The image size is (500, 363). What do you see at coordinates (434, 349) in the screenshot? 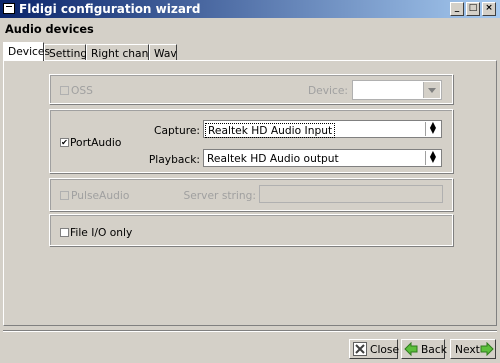
I see `back-button-label: Back` at bounding box center [434, 349].